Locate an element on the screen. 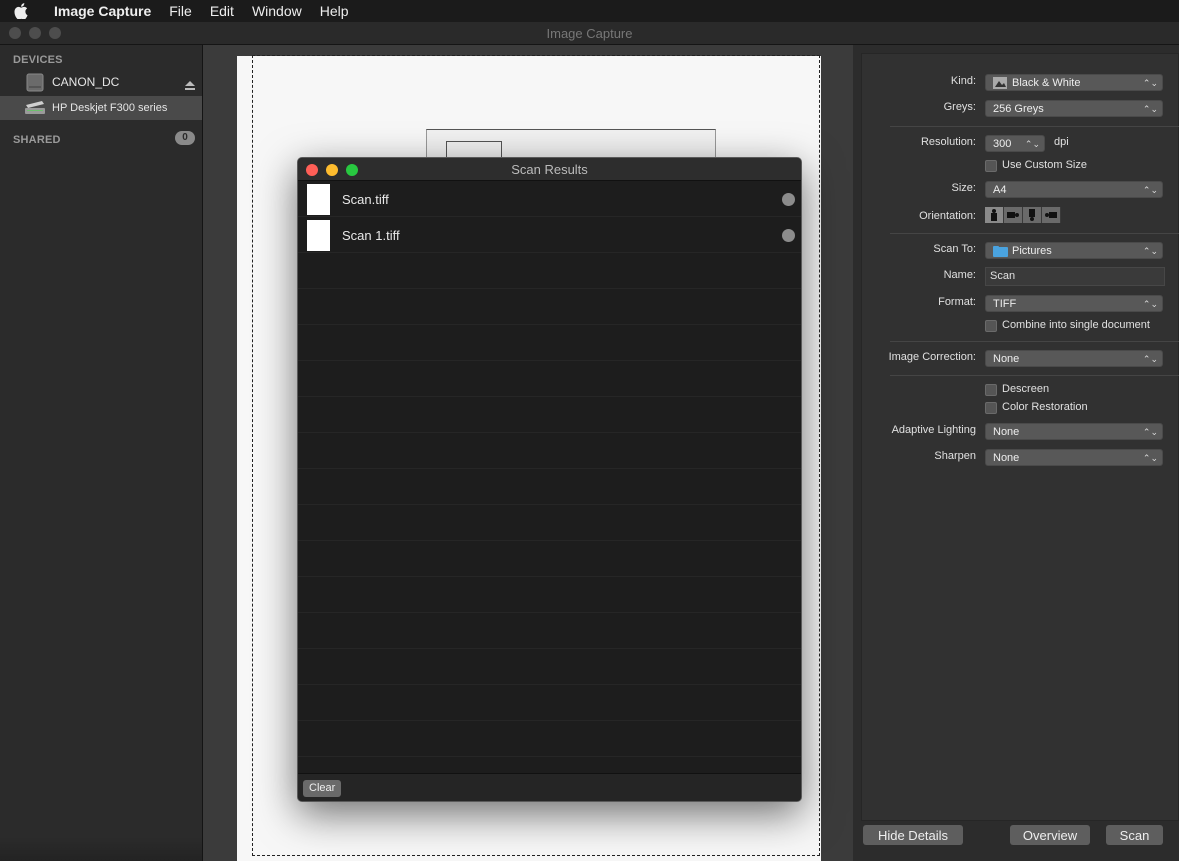  name-field: Scan is located at coordinates (1075, 276).